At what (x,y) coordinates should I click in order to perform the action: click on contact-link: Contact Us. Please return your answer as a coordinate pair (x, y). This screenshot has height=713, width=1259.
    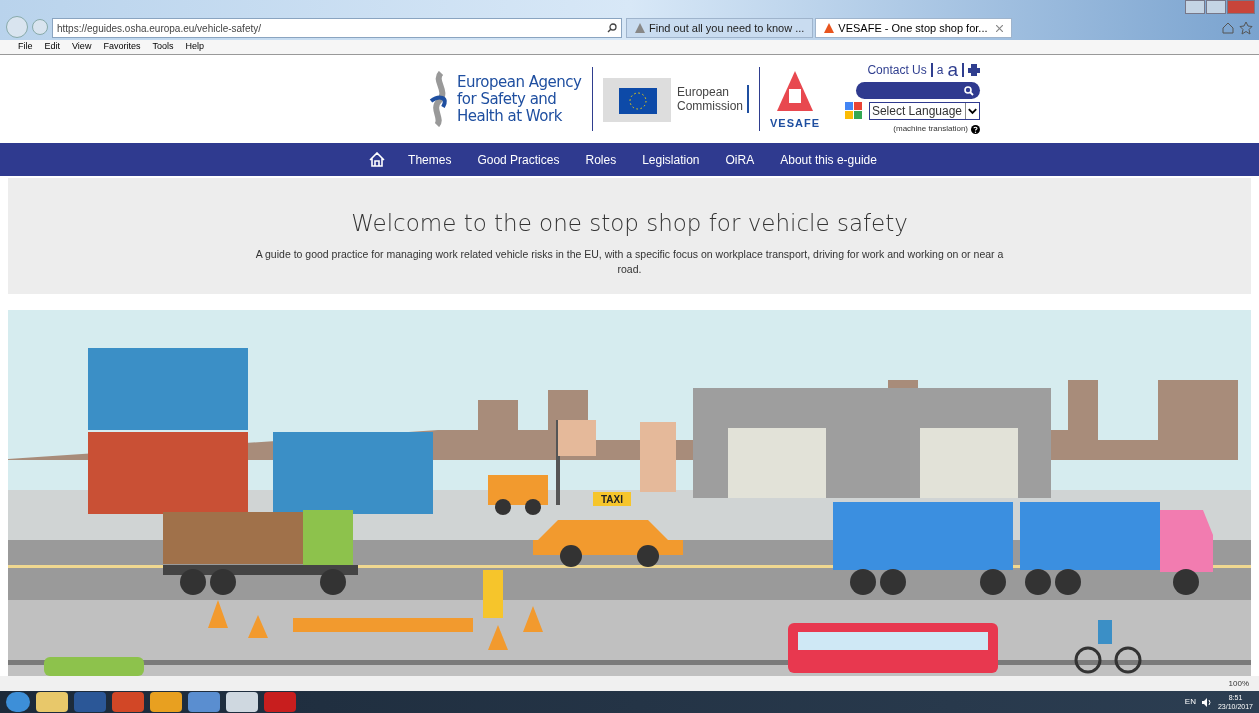
    Looking at the image, I should click on (897, 70).